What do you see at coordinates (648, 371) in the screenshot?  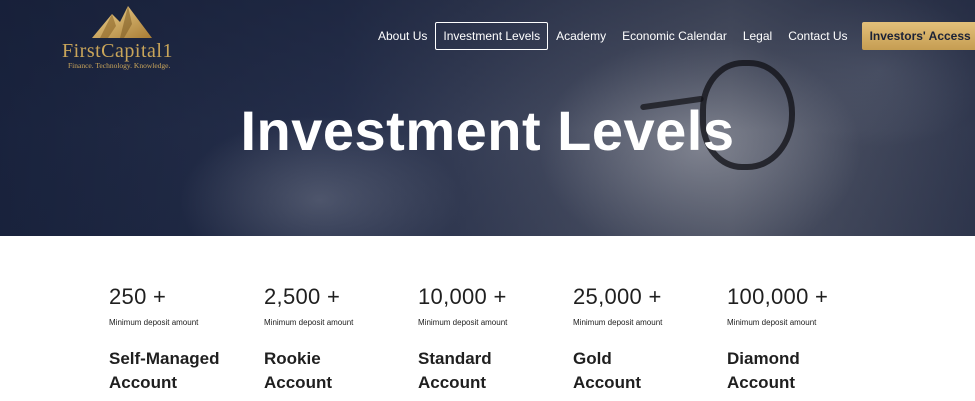 I see `level-name: Gold Account` at bounding box center [648, 371].